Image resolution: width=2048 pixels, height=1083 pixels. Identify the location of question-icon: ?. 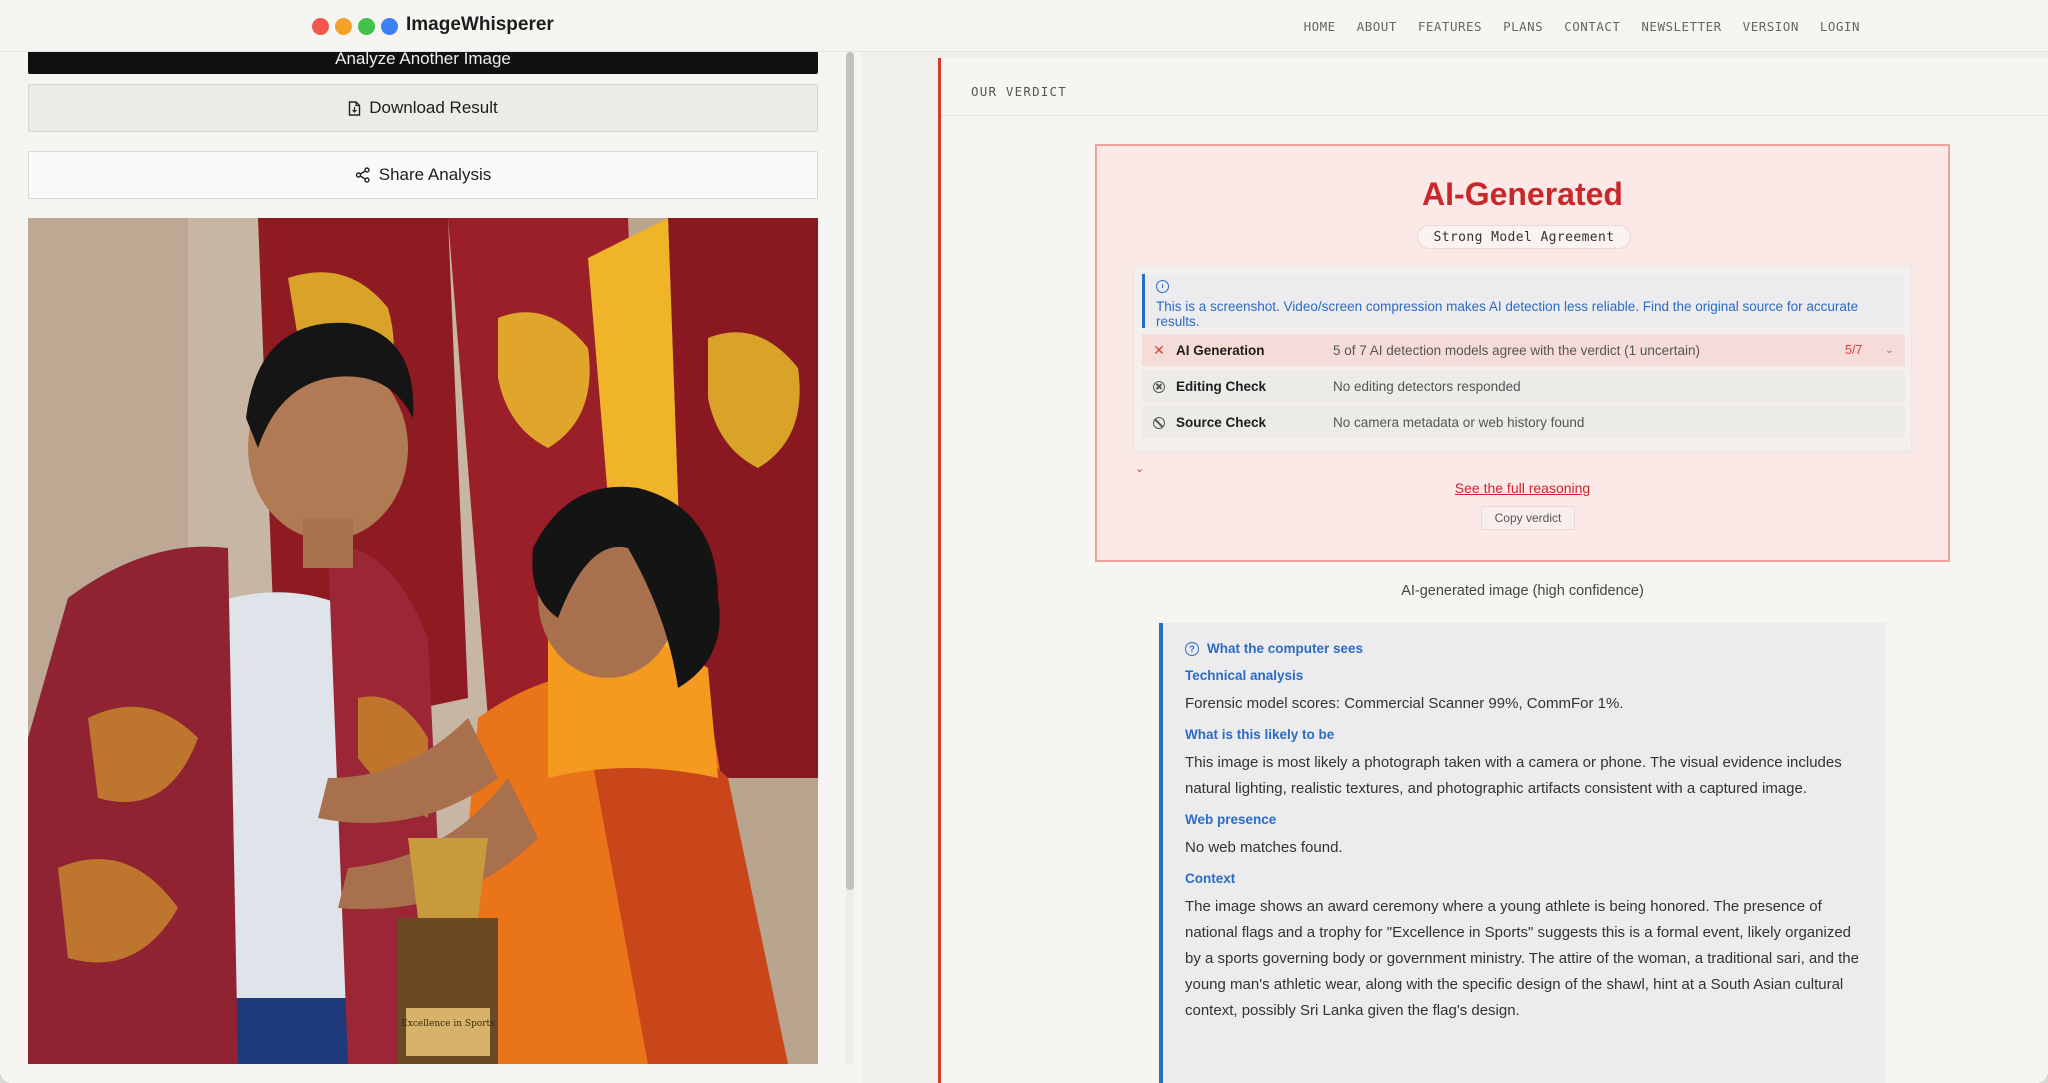
(1192, 648).